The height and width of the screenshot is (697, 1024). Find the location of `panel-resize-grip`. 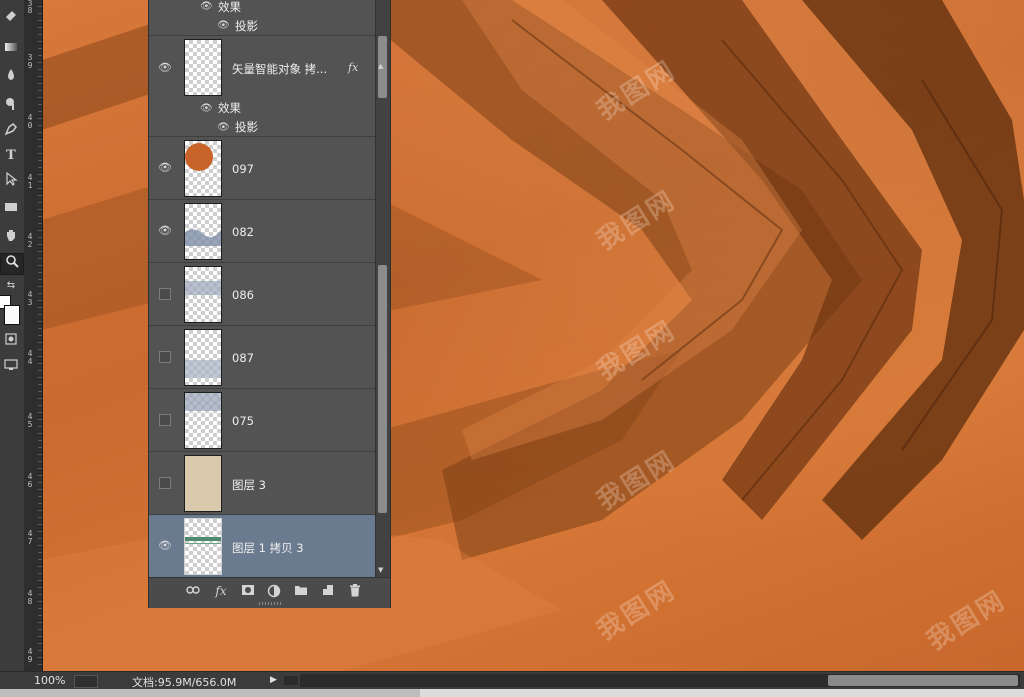

panel-resize-grip is located at coordinates (270, 603).